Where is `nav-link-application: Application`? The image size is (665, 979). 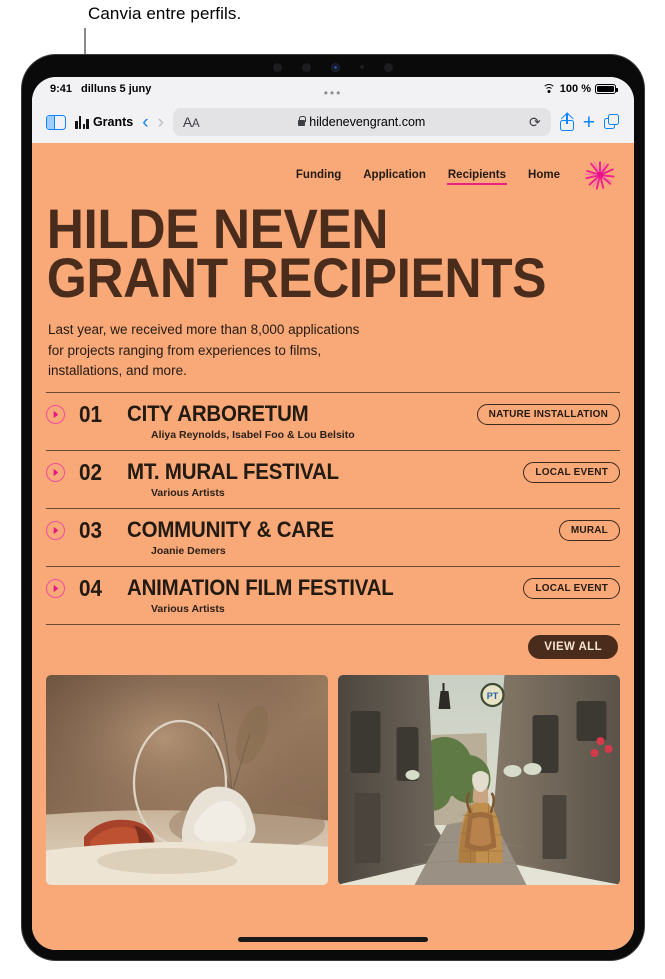
nav-link-application: Application is located at coordinates (394, 175).